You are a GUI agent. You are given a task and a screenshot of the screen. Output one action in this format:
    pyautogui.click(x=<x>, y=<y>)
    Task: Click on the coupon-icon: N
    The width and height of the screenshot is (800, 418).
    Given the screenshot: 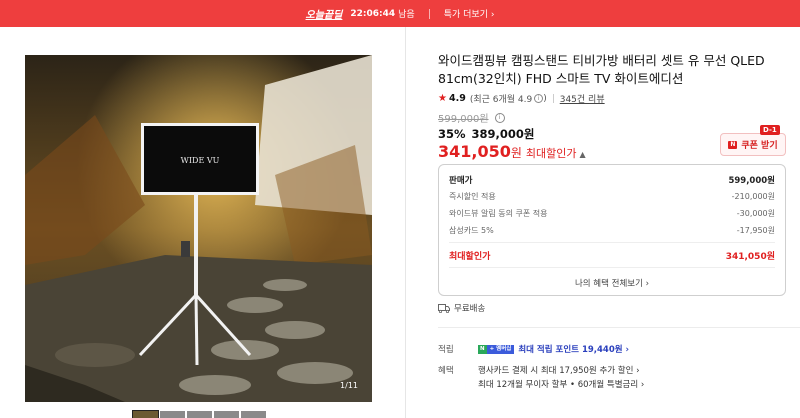 What is the action you would take?
    pyautogui.click(x=733, y=144)
    